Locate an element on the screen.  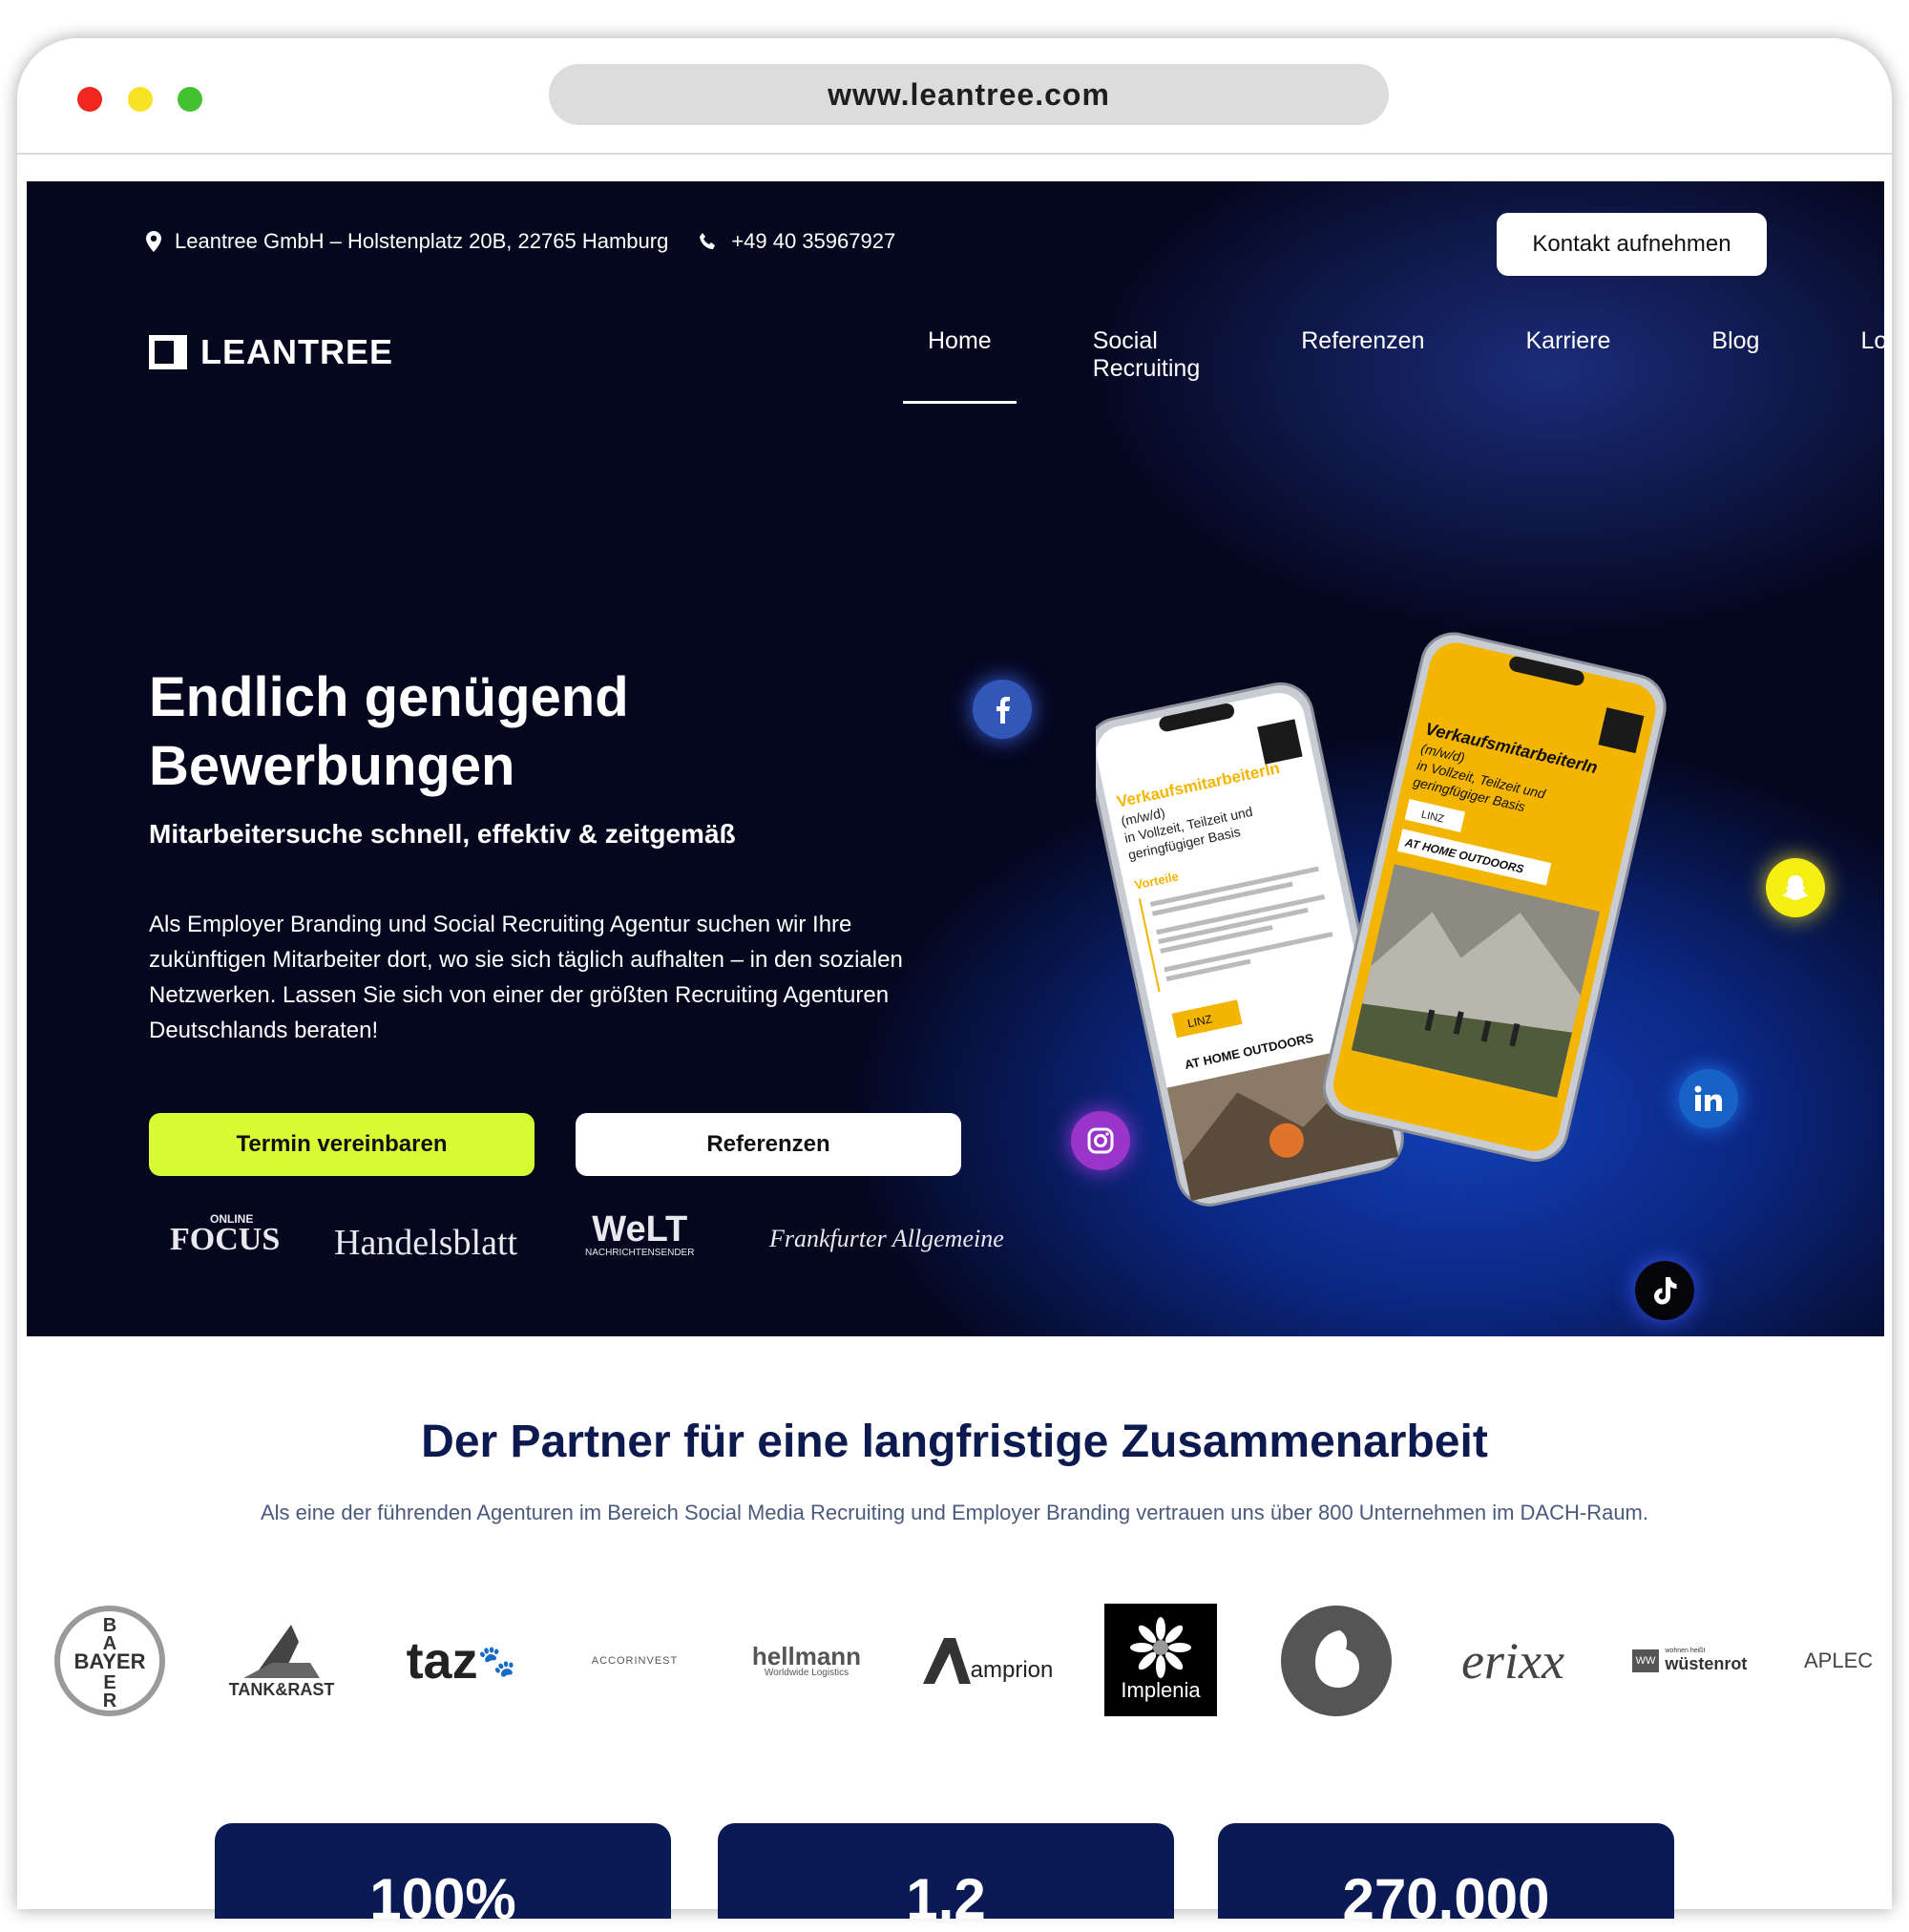
implenia-logo: Implenia is located at coordinates (1161, 1660).